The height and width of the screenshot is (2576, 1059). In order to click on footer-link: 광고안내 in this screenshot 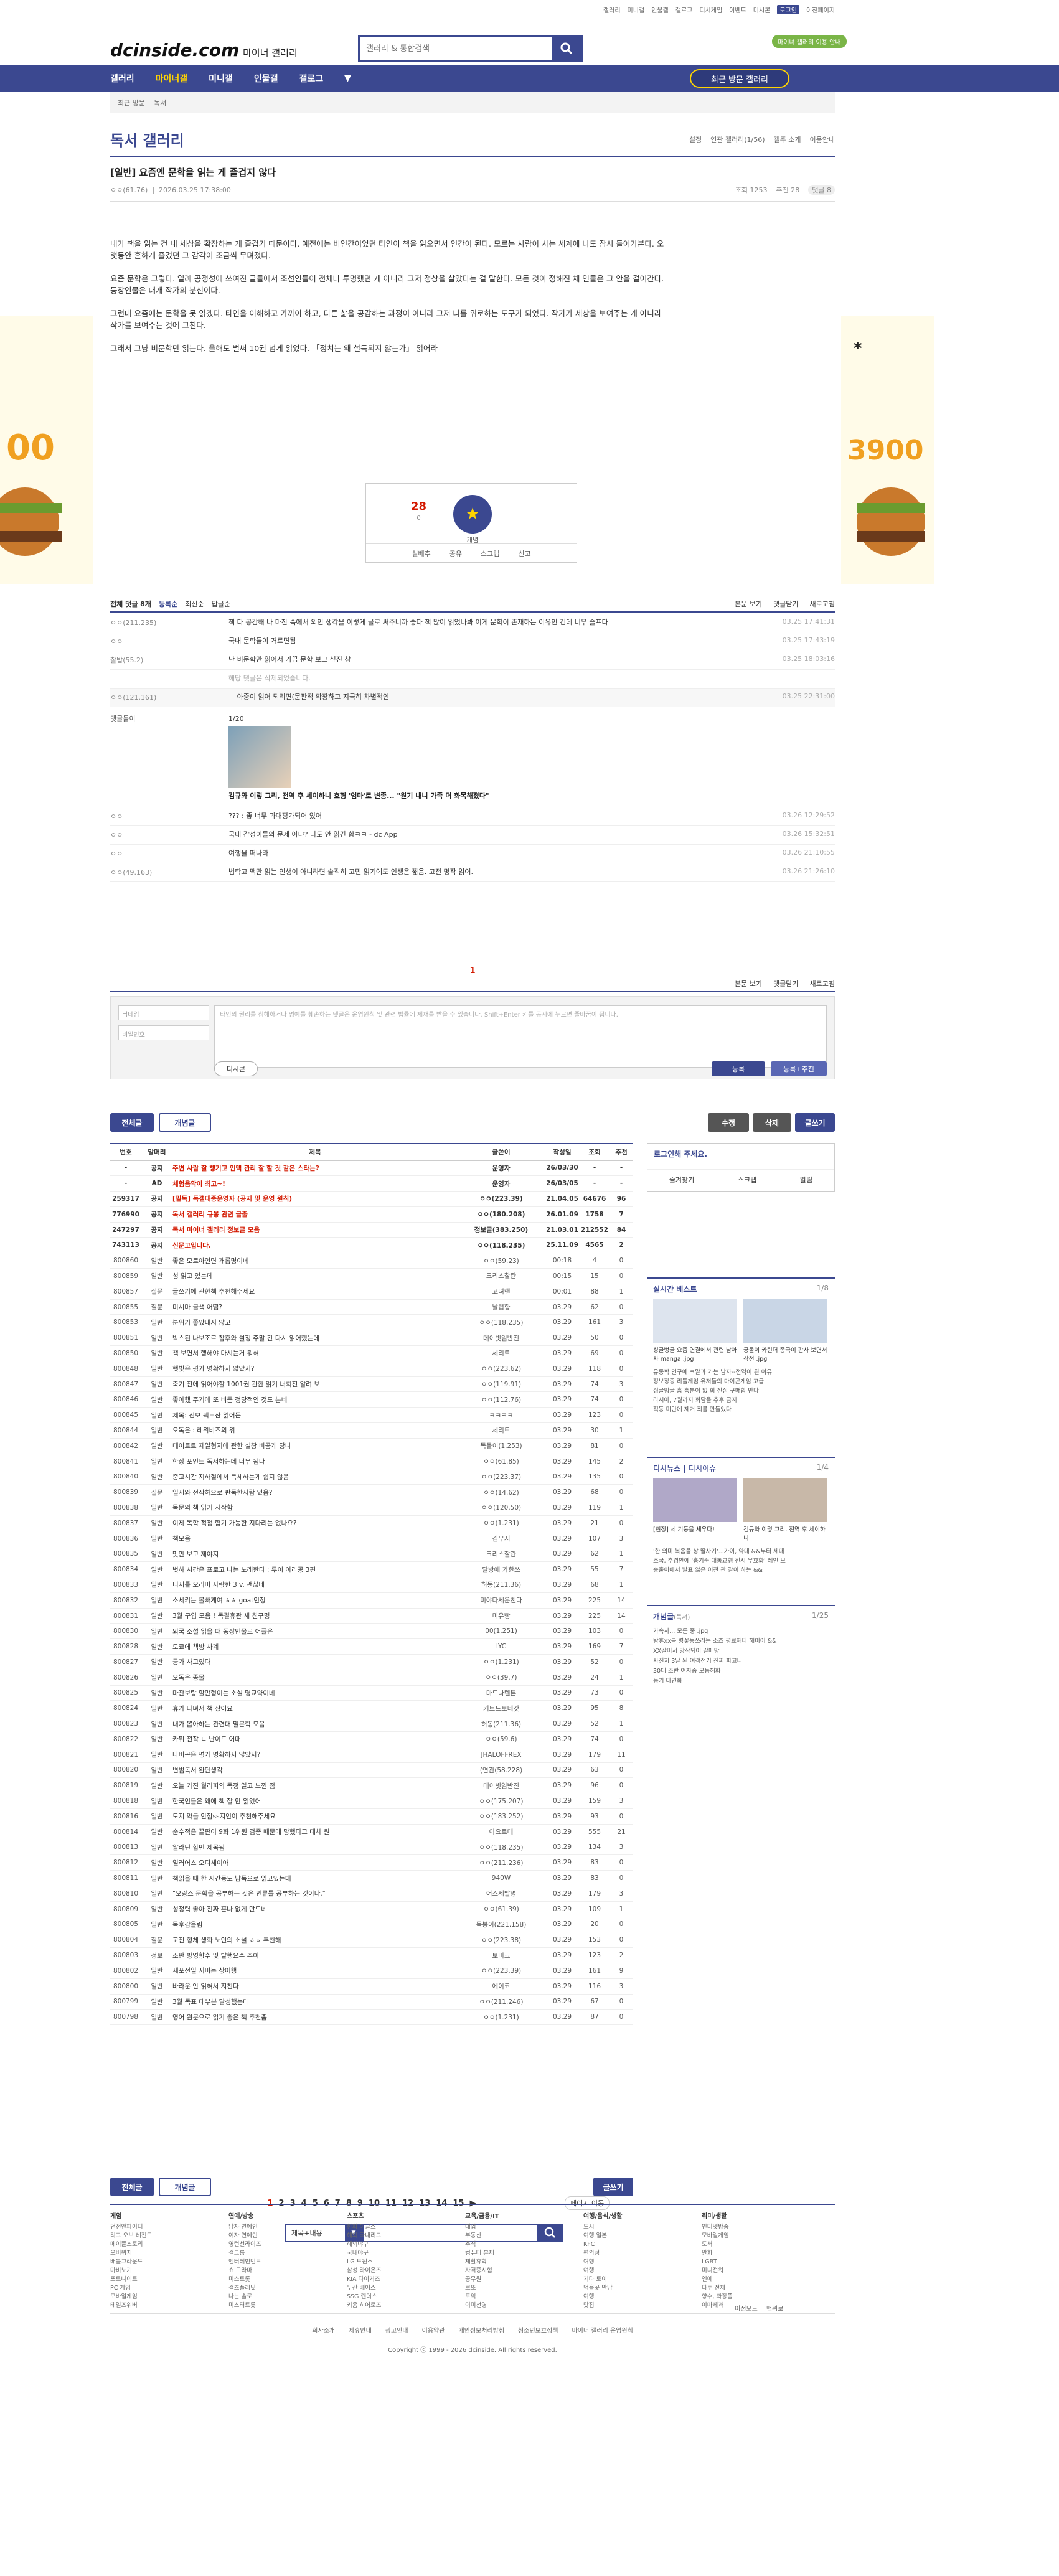, I will do `click(396, 2329)`.